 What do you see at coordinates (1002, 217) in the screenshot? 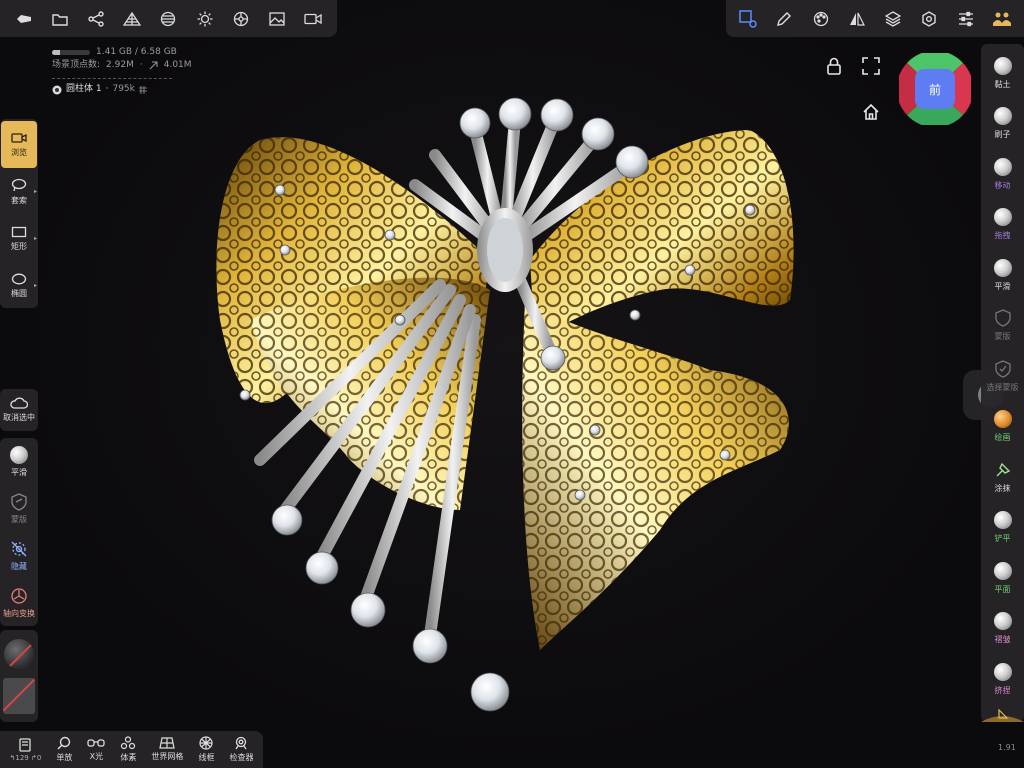
I see `drag-icon` at bounding box center [1002, 217].